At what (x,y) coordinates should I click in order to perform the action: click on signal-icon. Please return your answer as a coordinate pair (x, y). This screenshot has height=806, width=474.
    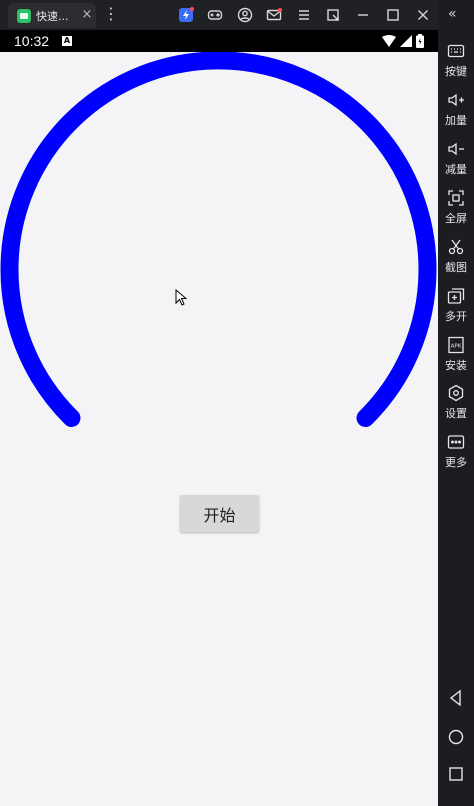
    Looking at the image, I should click on (406, 41).